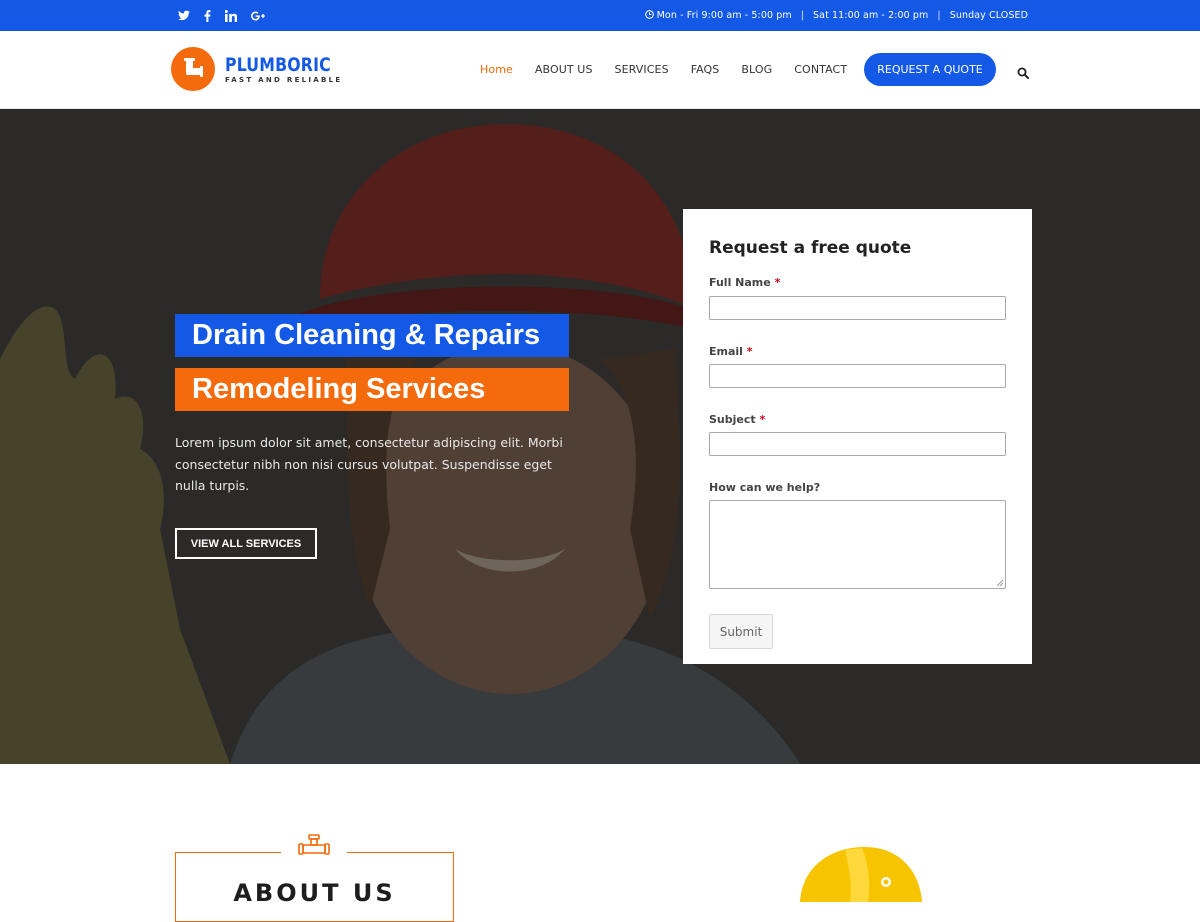 The height and width of the screenshot is (922, 1200). I want to click on help-textarea, so click(857, 544).